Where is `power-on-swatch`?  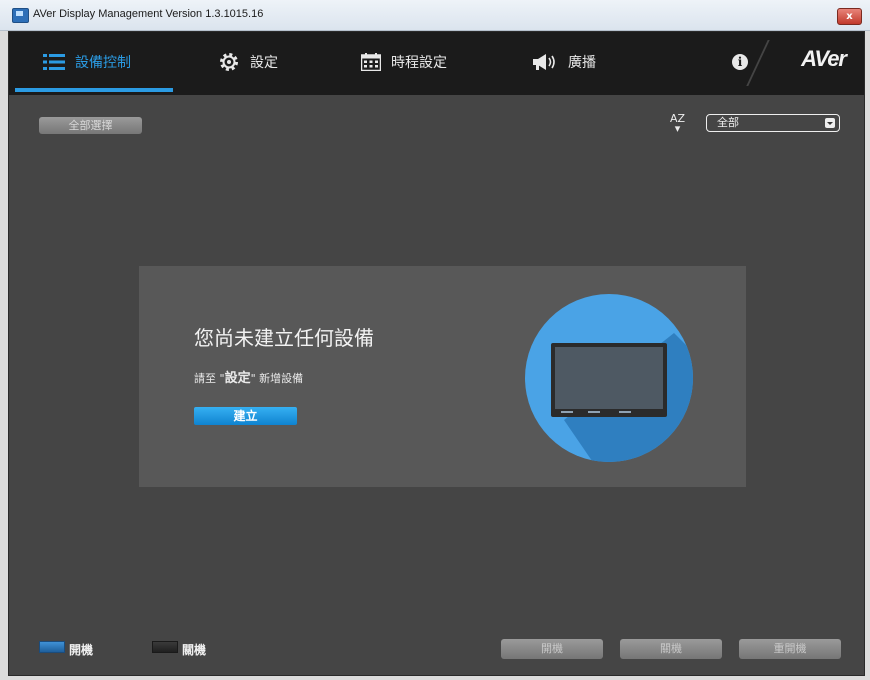
power-on-swatch is located at coordinates (52, 647).